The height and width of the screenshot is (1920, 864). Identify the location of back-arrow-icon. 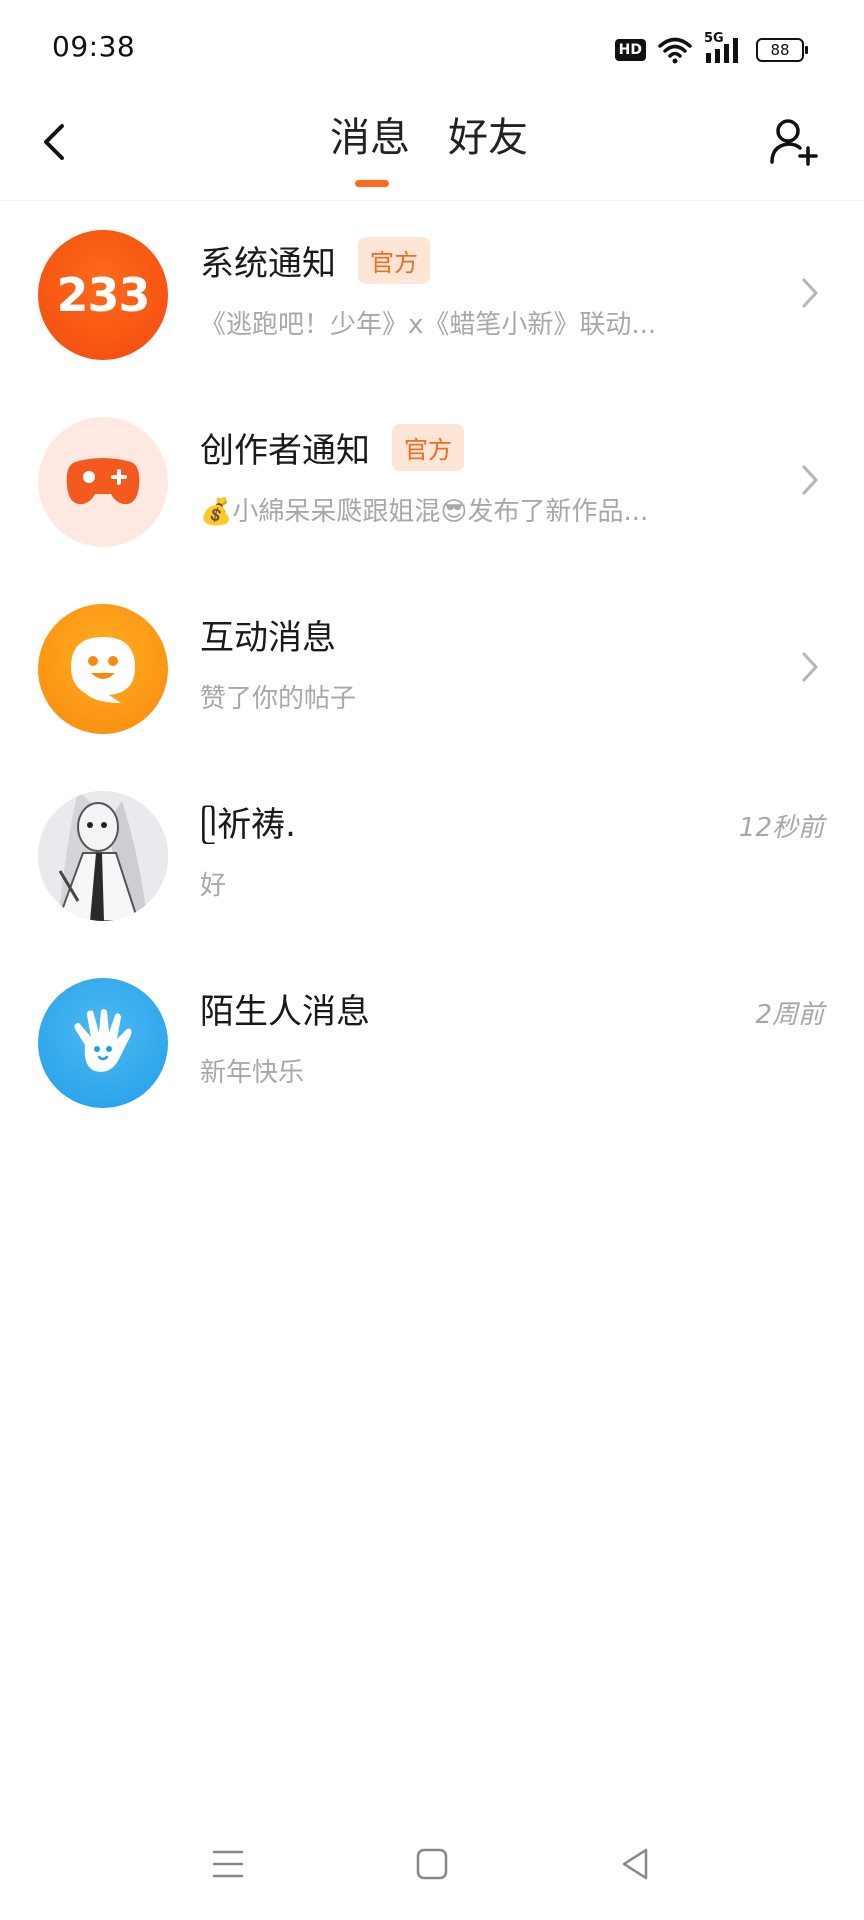
(54, 142).